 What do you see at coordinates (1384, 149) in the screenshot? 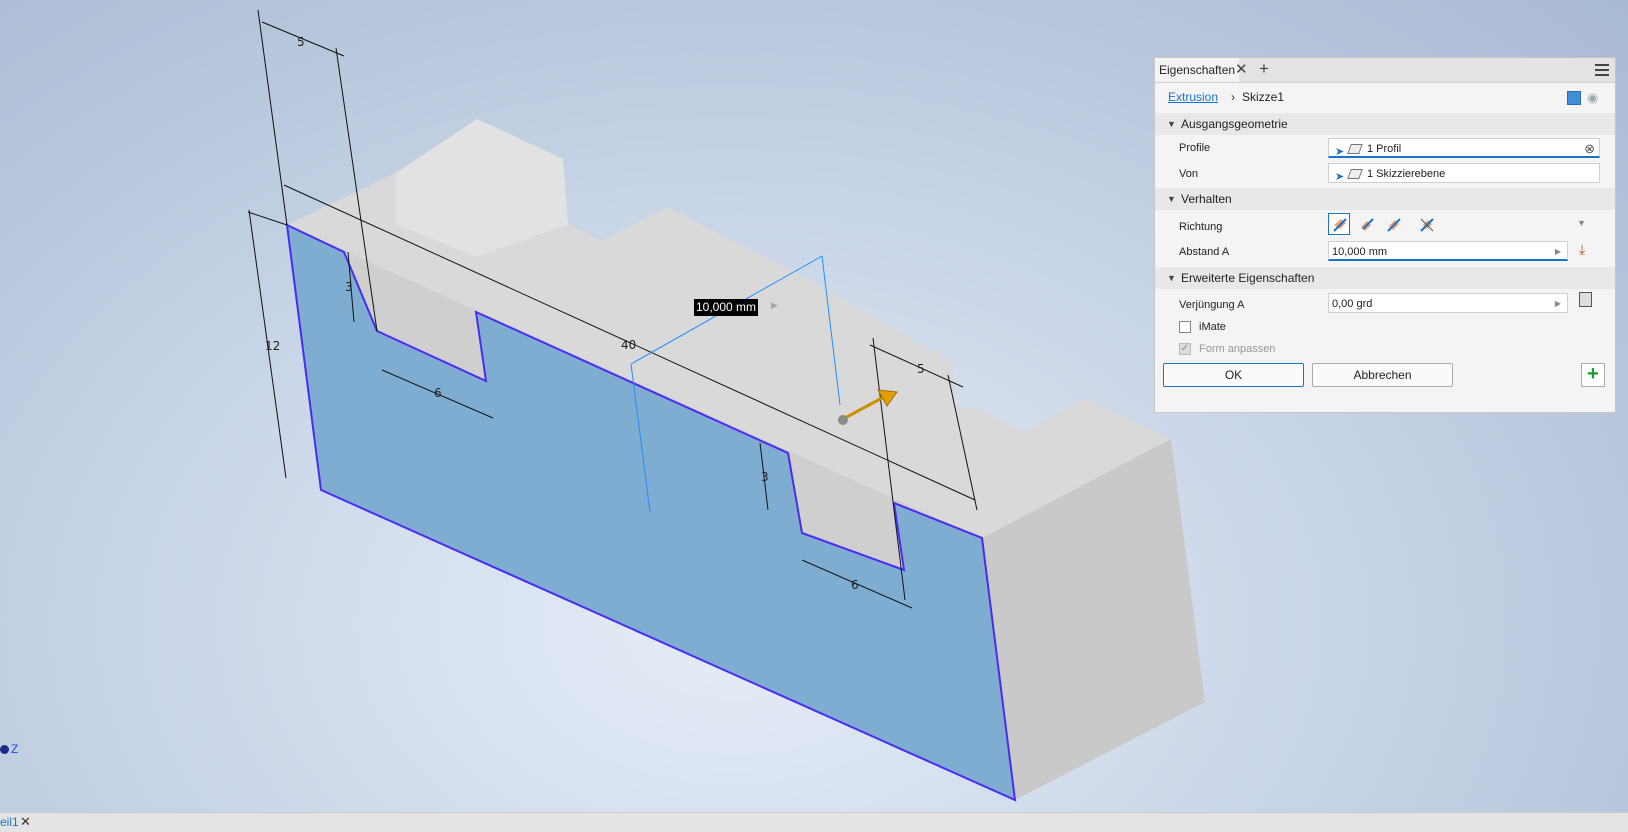
I see `profile-value: 1 Profil` at bounding box center [1384, 149].